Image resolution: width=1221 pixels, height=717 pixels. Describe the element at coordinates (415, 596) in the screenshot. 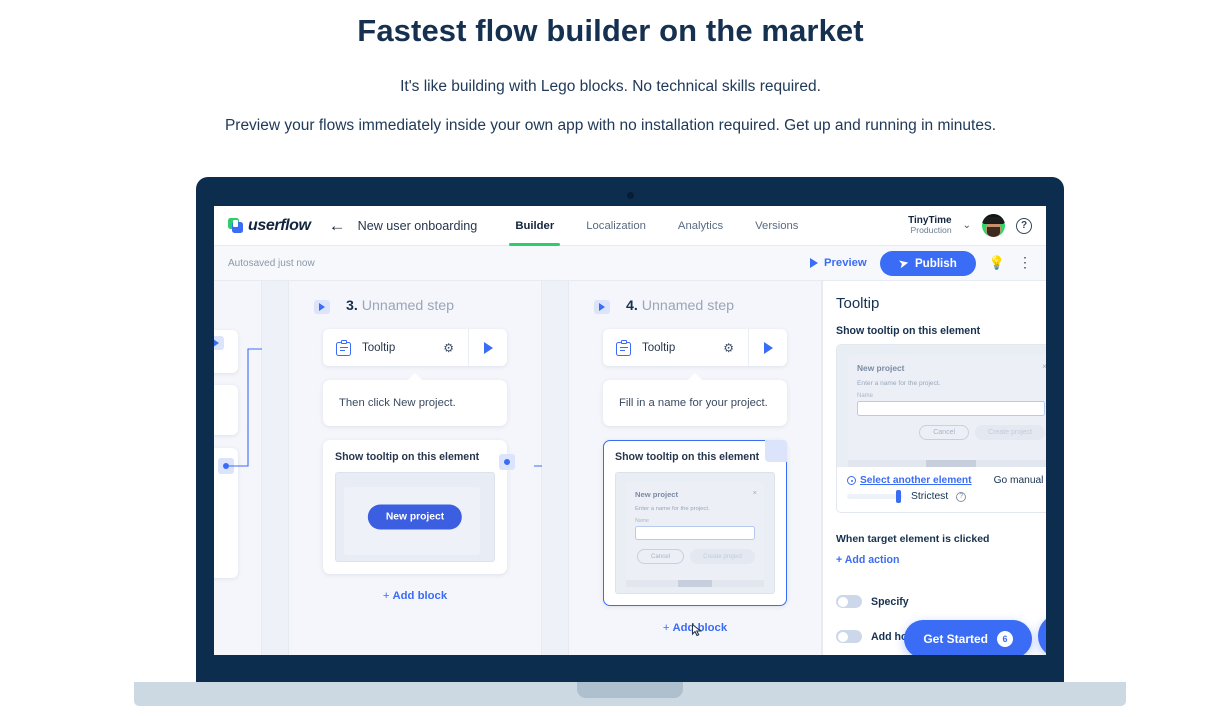

I see `step-3-add-block: + Add block` at that location.